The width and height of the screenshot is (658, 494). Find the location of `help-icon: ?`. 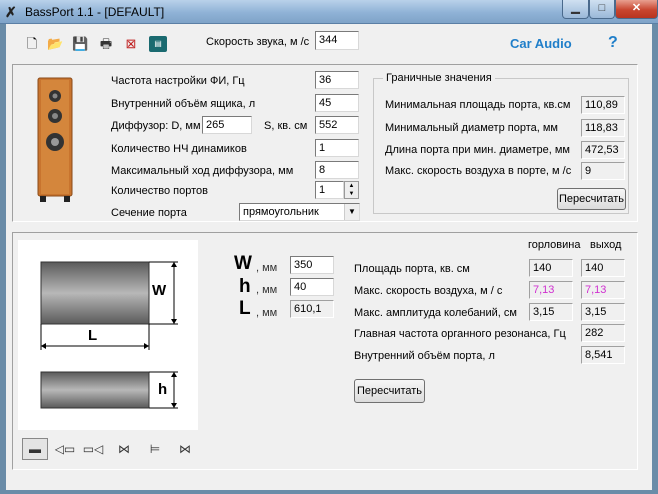

help-icon: ? is located at coordinates (613, 43).